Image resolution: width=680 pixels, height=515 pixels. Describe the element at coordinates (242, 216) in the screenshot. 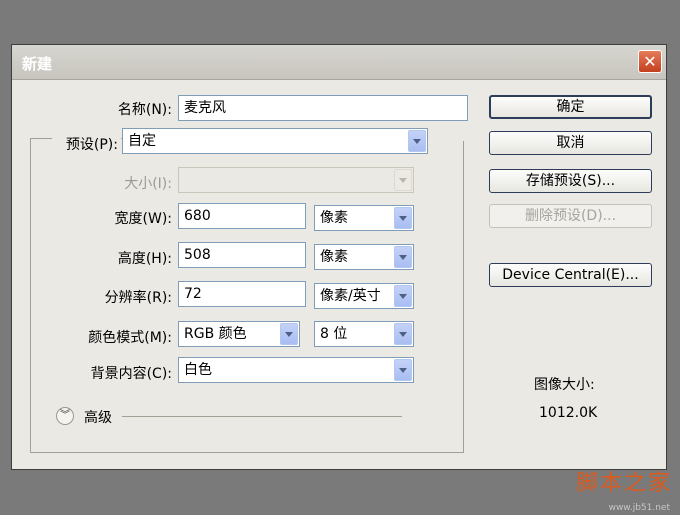

I see `width-input: 680` at that location.